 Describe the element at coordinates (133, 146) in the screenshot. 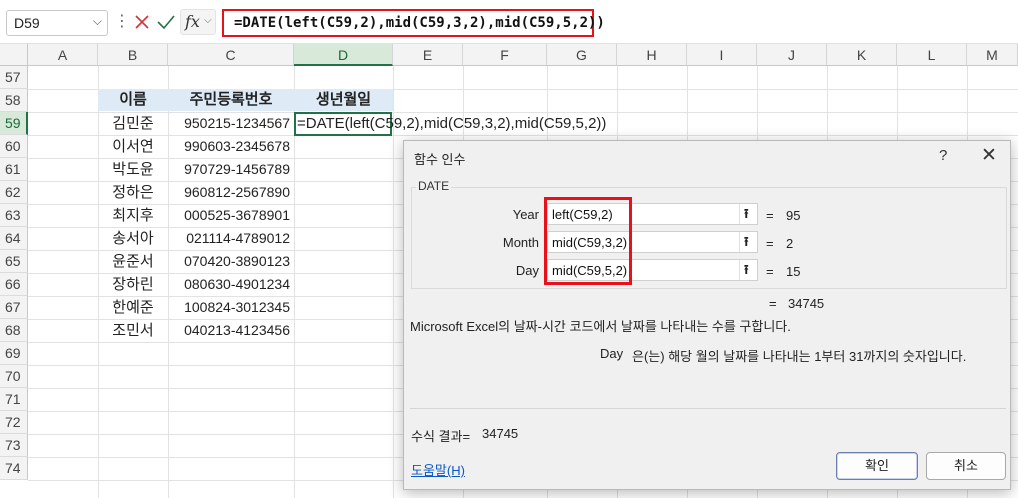

I see `name-cell: 이서연` at that location.